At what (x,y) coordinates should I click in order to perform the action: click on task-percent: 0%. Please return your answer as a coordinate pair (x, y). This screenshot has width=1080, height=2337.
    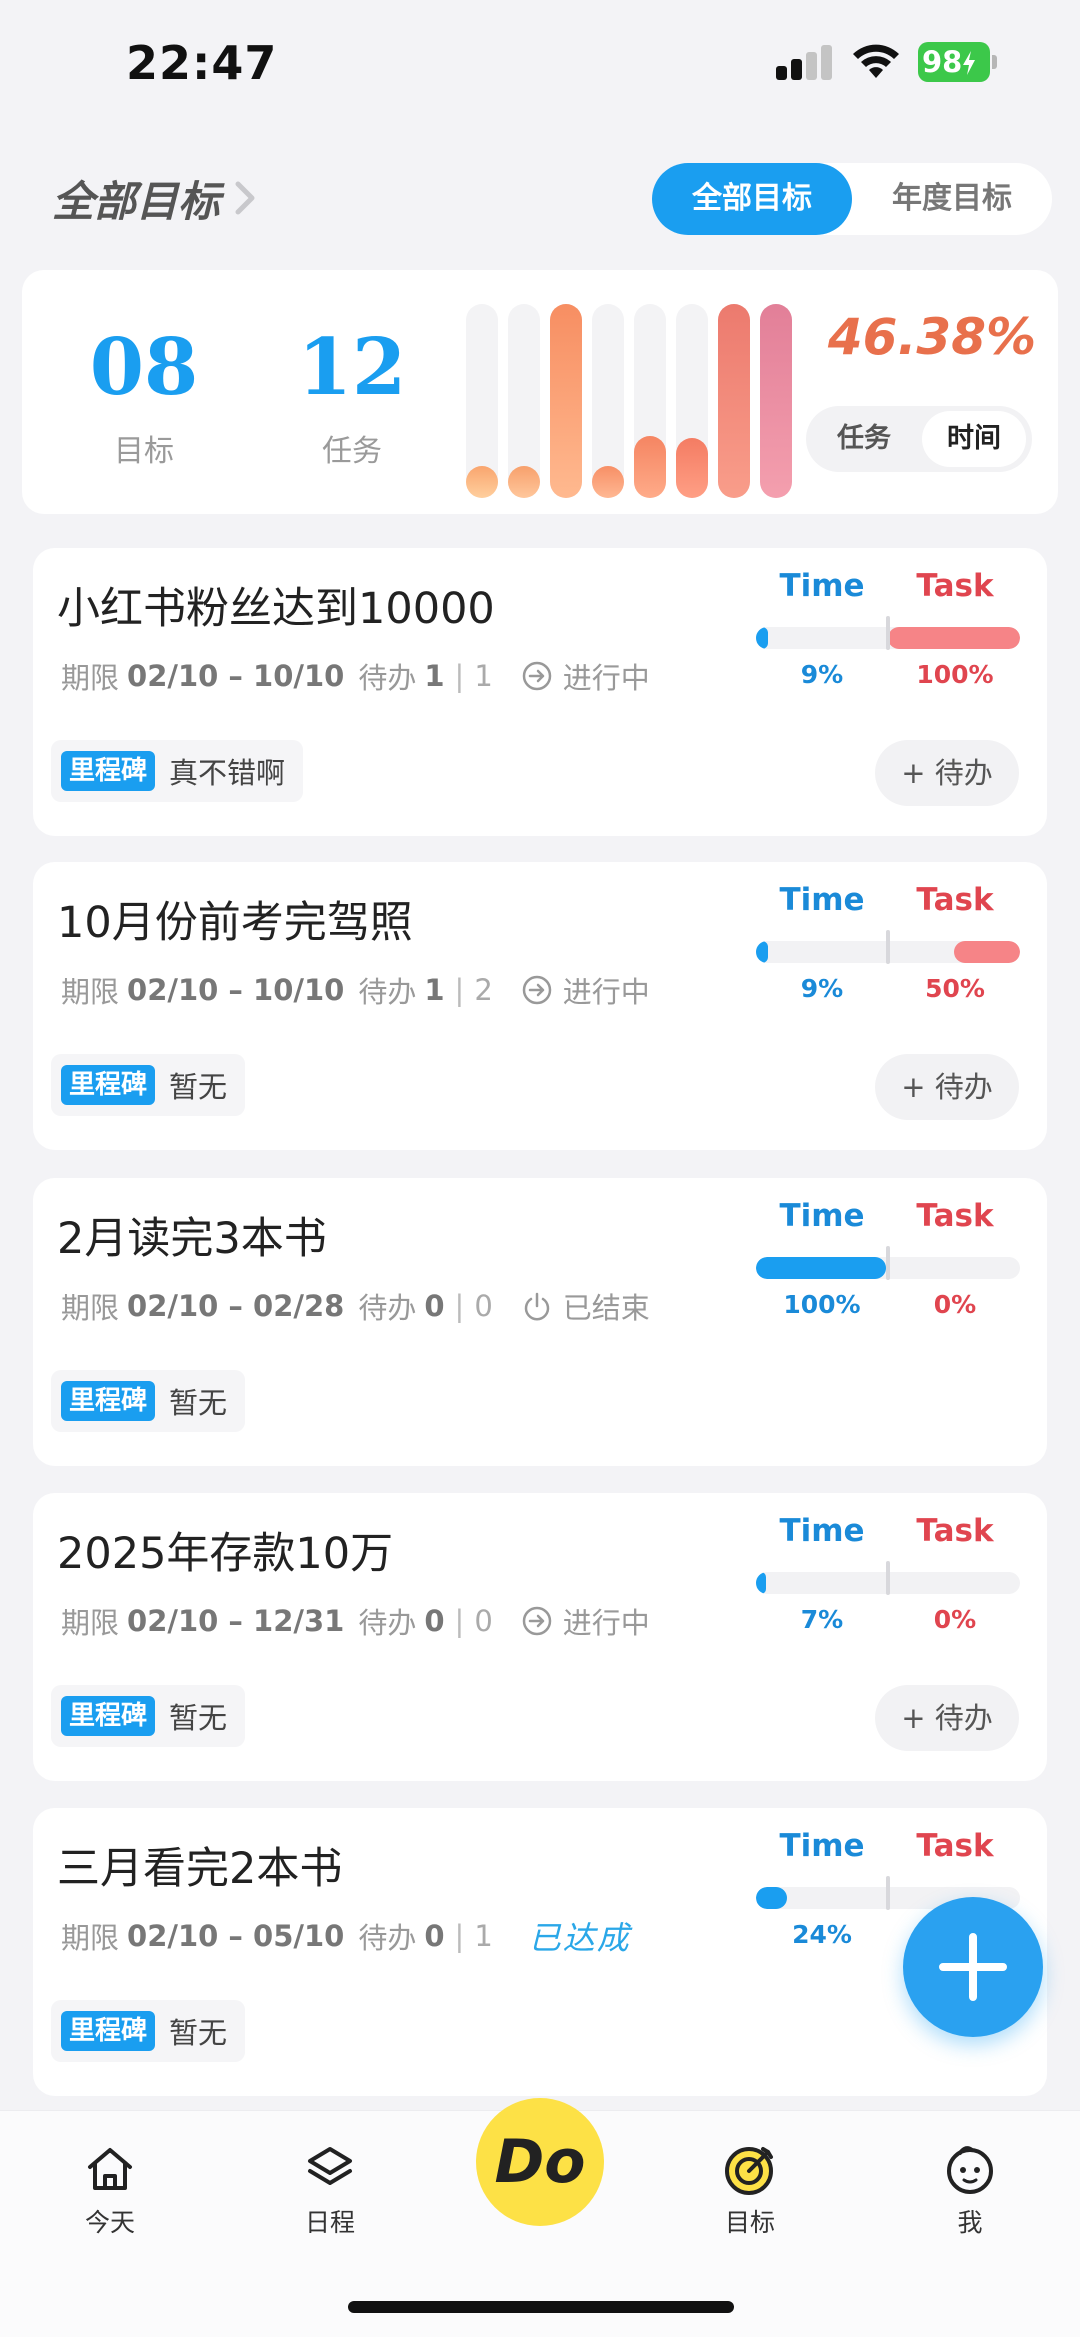
    Looking at the image, I should click on (955, 1304).